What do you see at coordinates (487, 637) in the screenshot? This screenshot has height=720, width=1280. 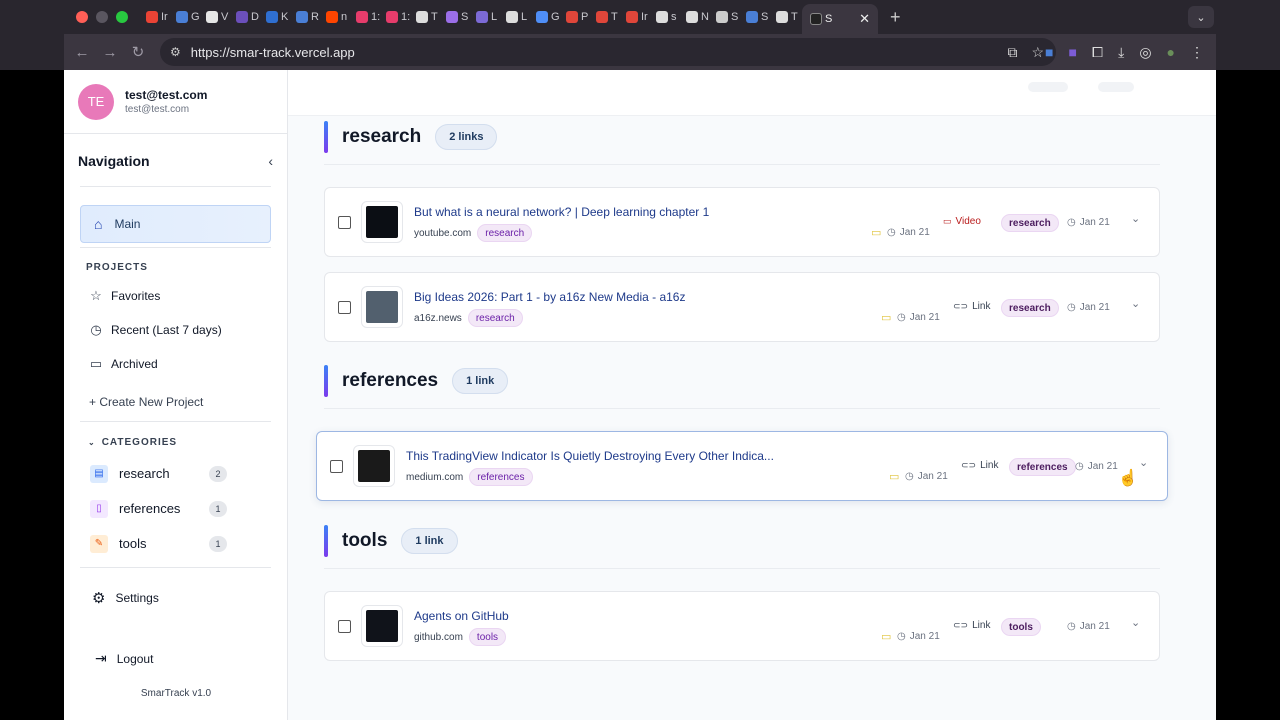 I see `category-tag: tools` at bounding box center [487, 637].